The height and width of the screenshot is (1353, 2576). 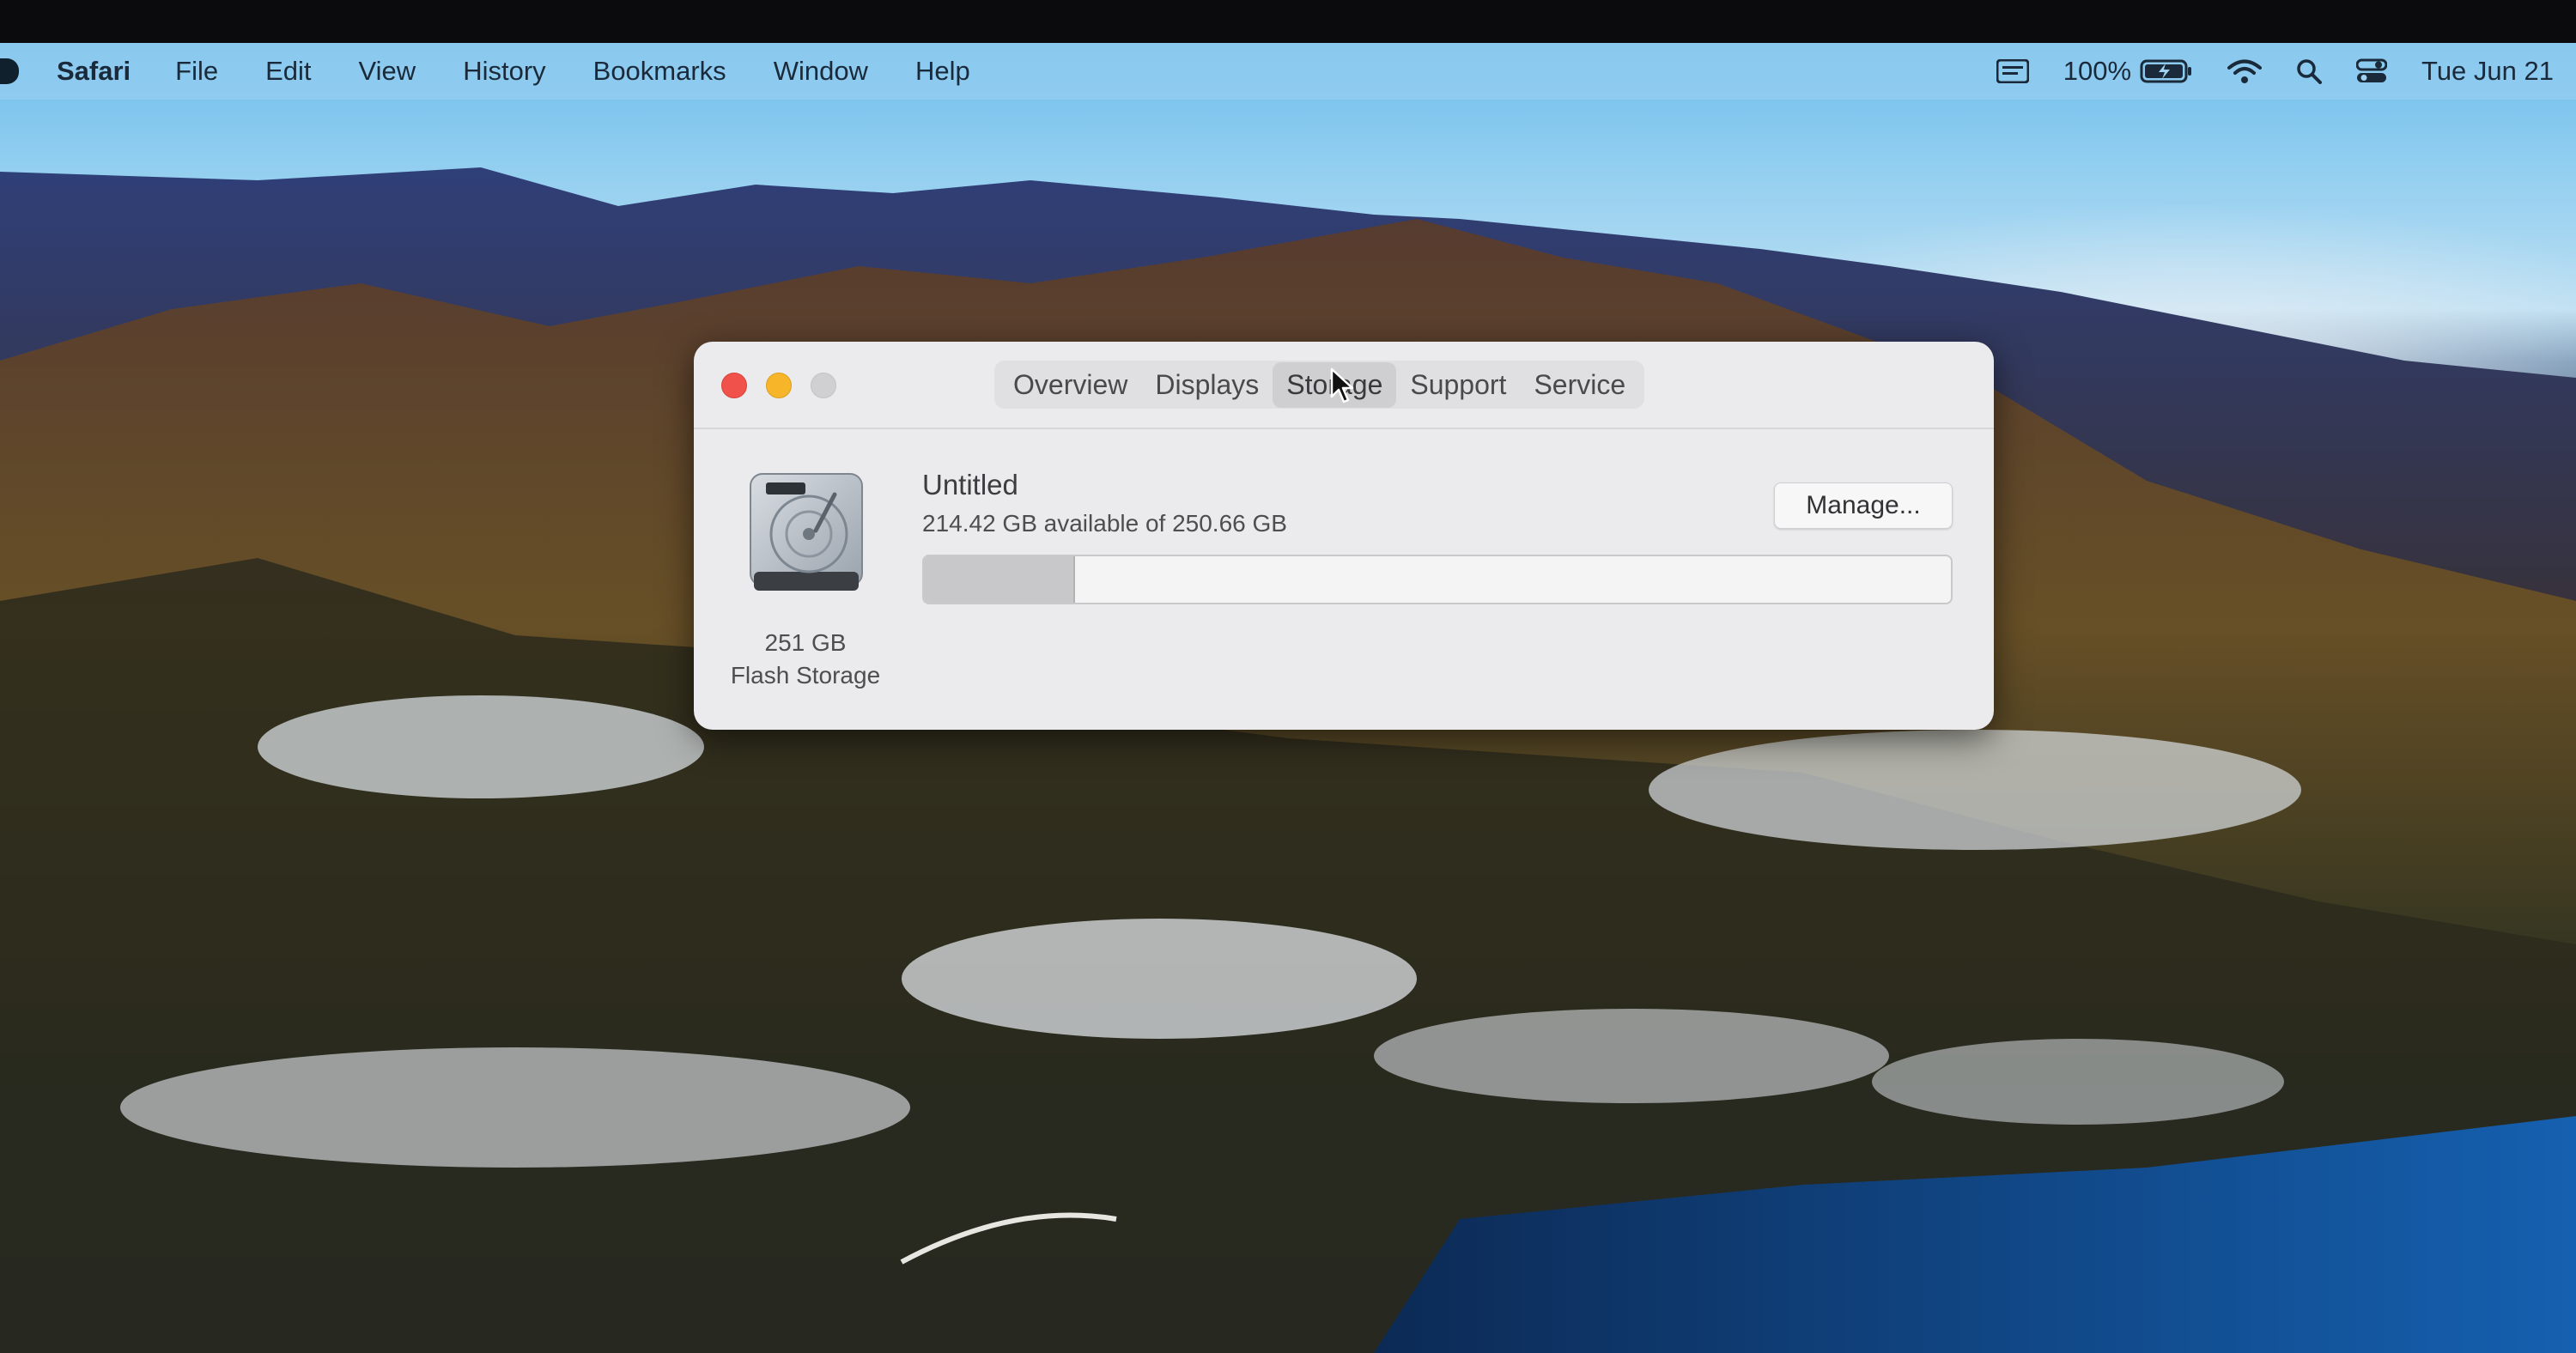 What do you see at coordinates (821, 71) in the screenshot?
I see `menu-window: Window` at bounding box center [821, 71].